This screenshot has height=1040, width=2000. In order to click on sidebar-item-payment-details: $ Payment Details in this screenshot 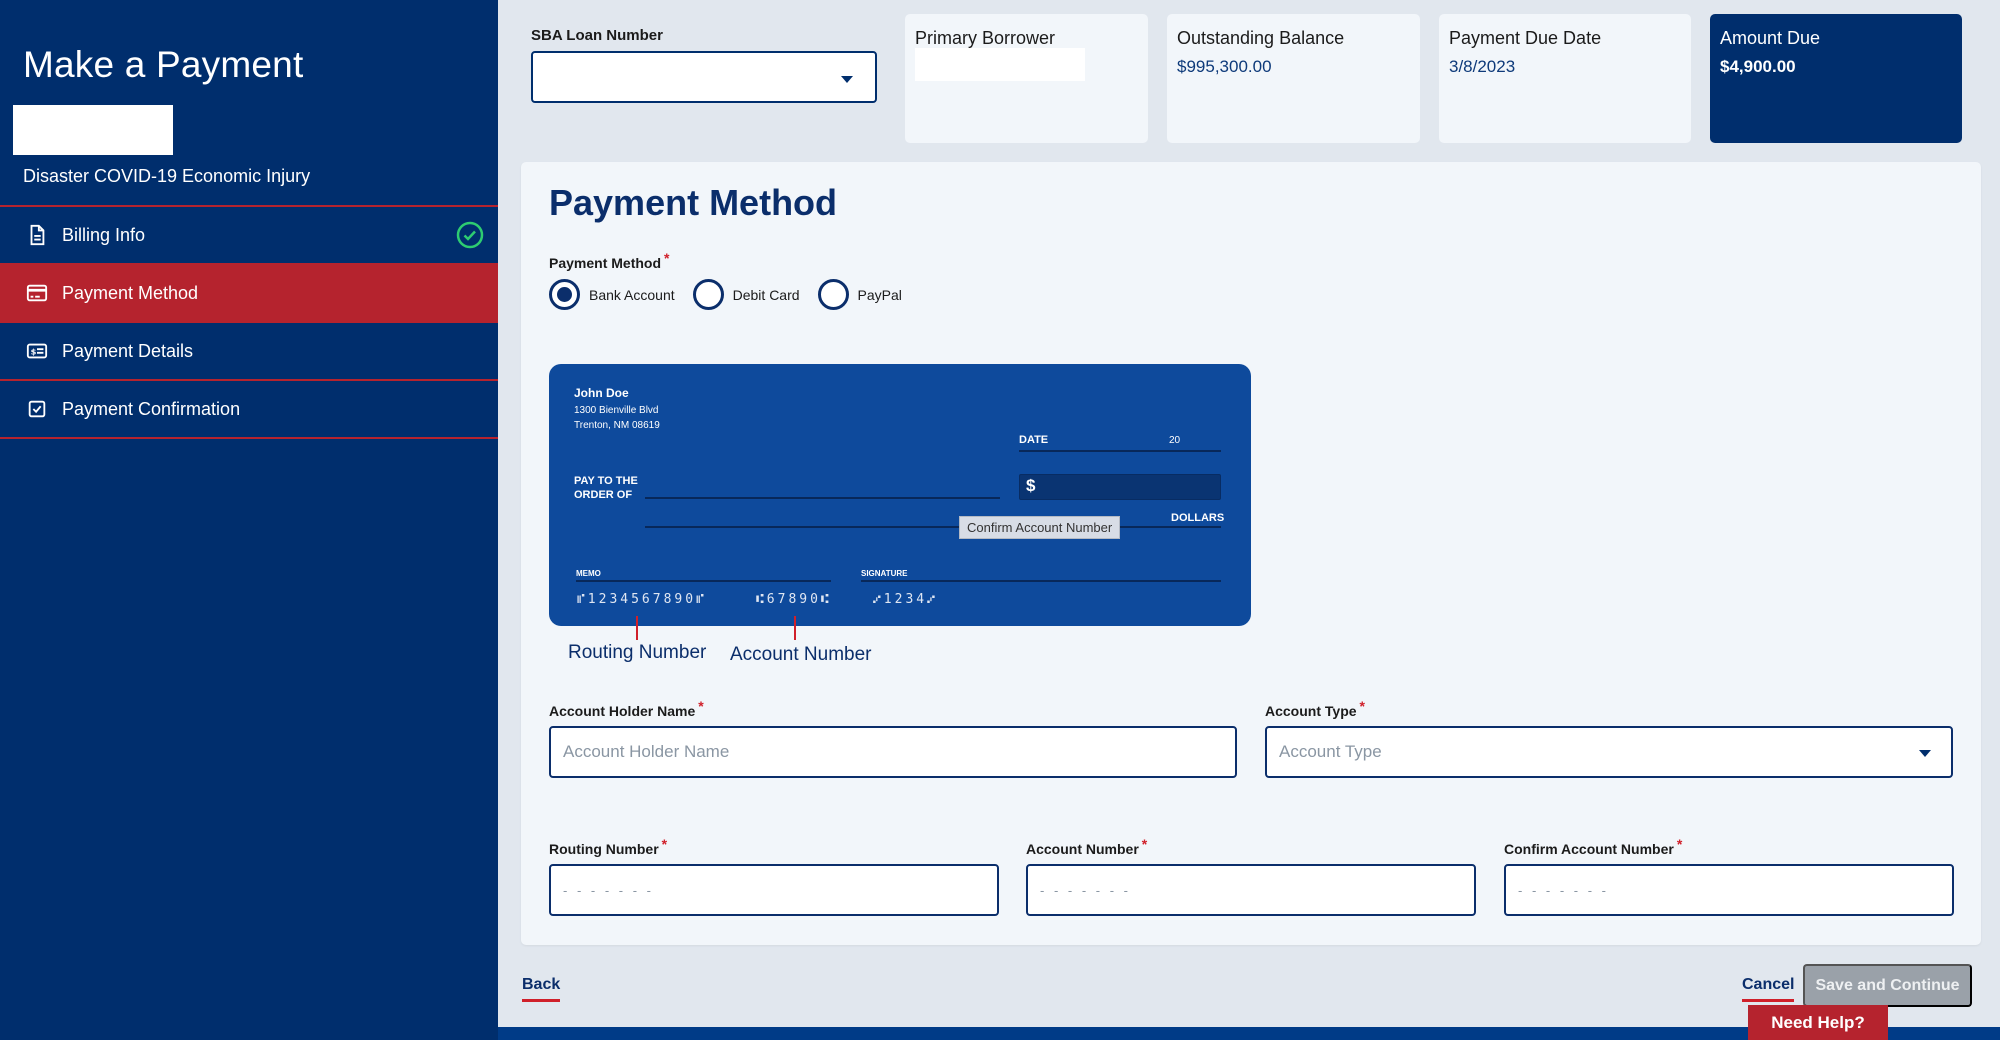, I will do `click(249, 352)`.